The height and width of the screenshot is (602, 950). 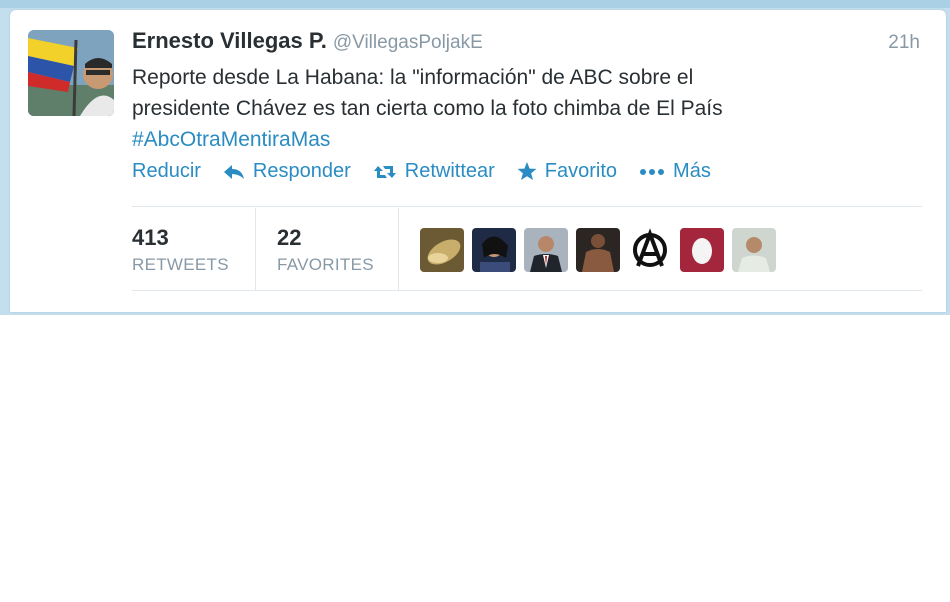 What do you see at coordinates (598, 250) in the screenshot?
I see `shirtless-man-avatar` at bounding box center [598, 250].